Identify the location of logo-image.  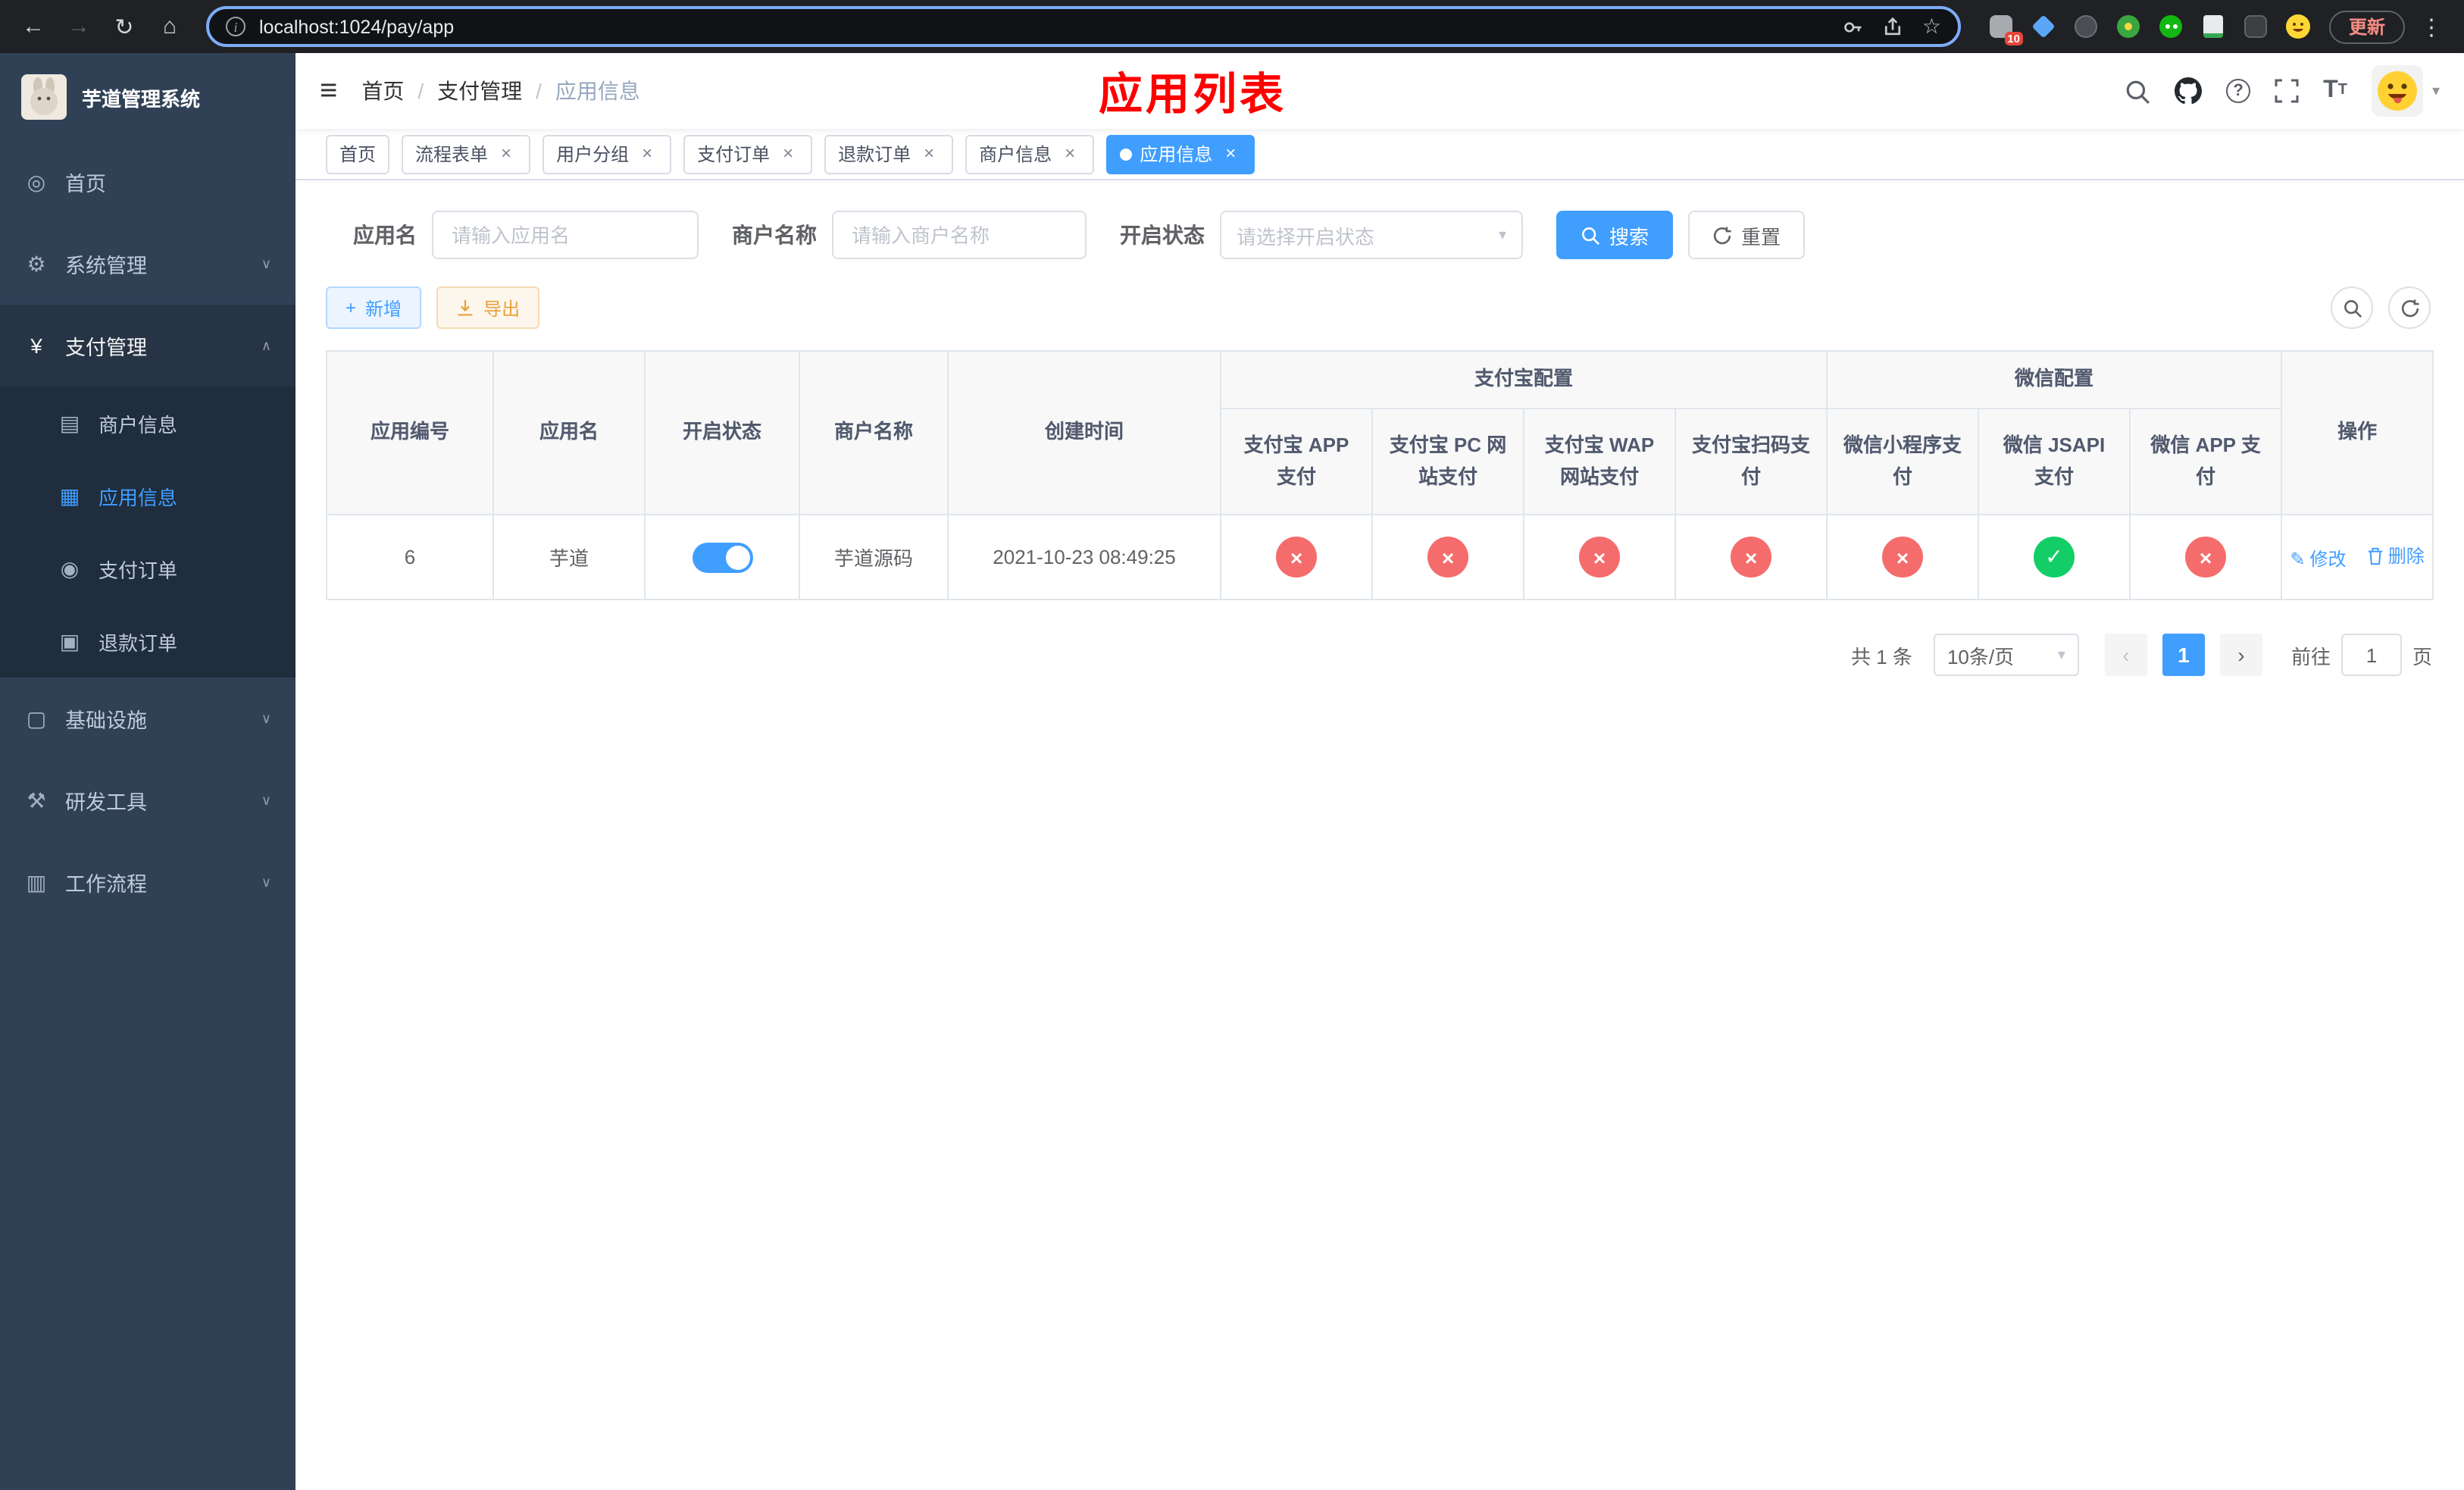
(44, 97).